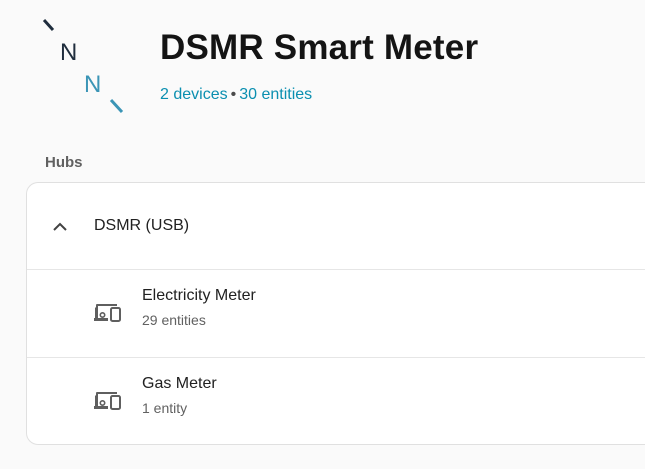 The height and width of the screenshot is (469, 645). Describe the element at coordinates (174, 320) in the screenshot. I see `device-entity-count: 29 entities` at that location.